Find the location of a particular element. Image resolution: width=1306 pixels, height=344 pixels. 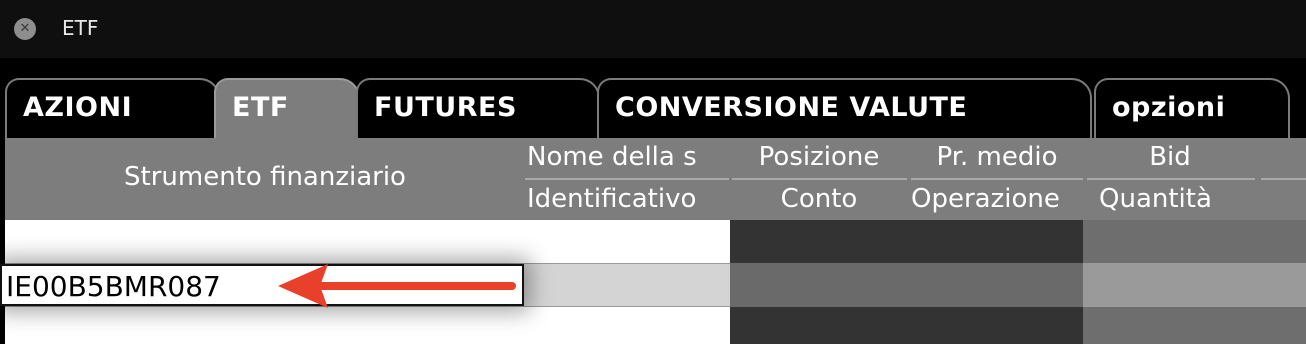

tab-label: opzioni is located at coordinates (1169, 107).